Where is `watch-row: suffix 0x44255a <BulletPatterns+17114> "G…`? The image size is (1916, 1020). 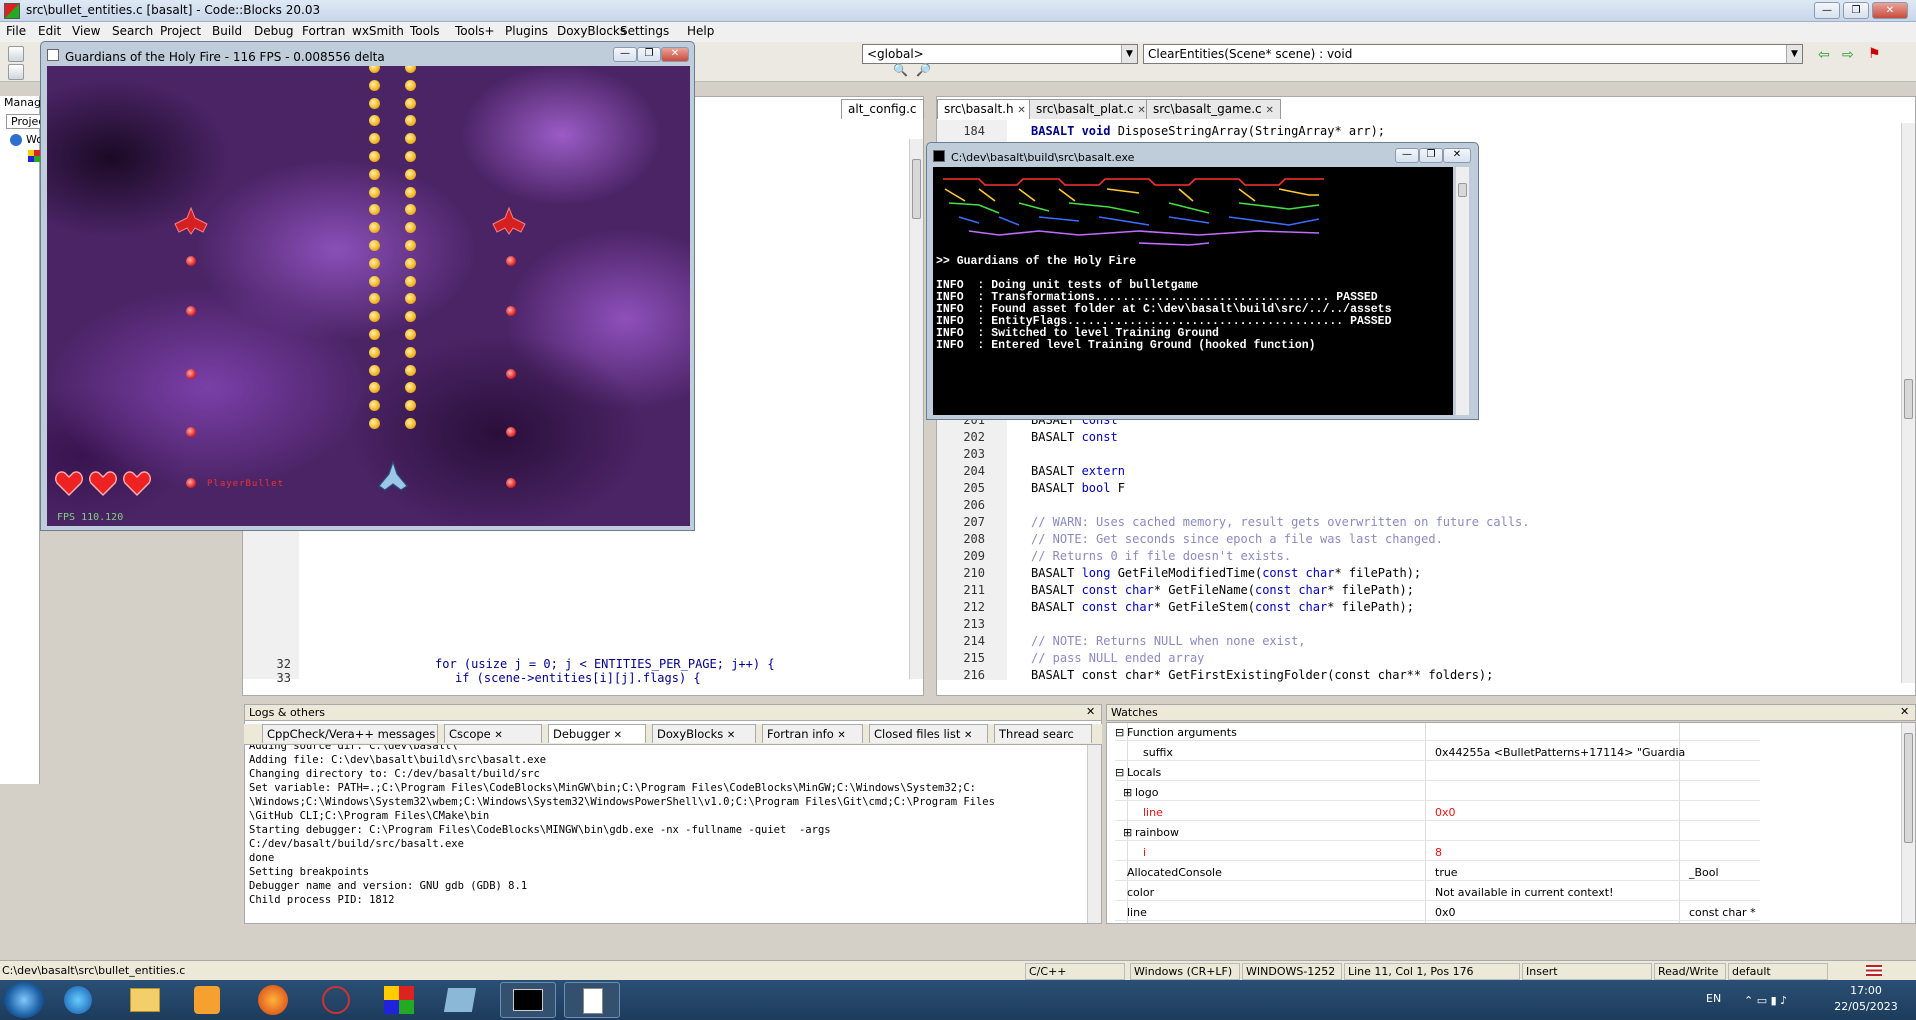 watch-row: suffix 0x44255a <BulletPatterns+17114> "G… is located at coordinates (1437, 753).